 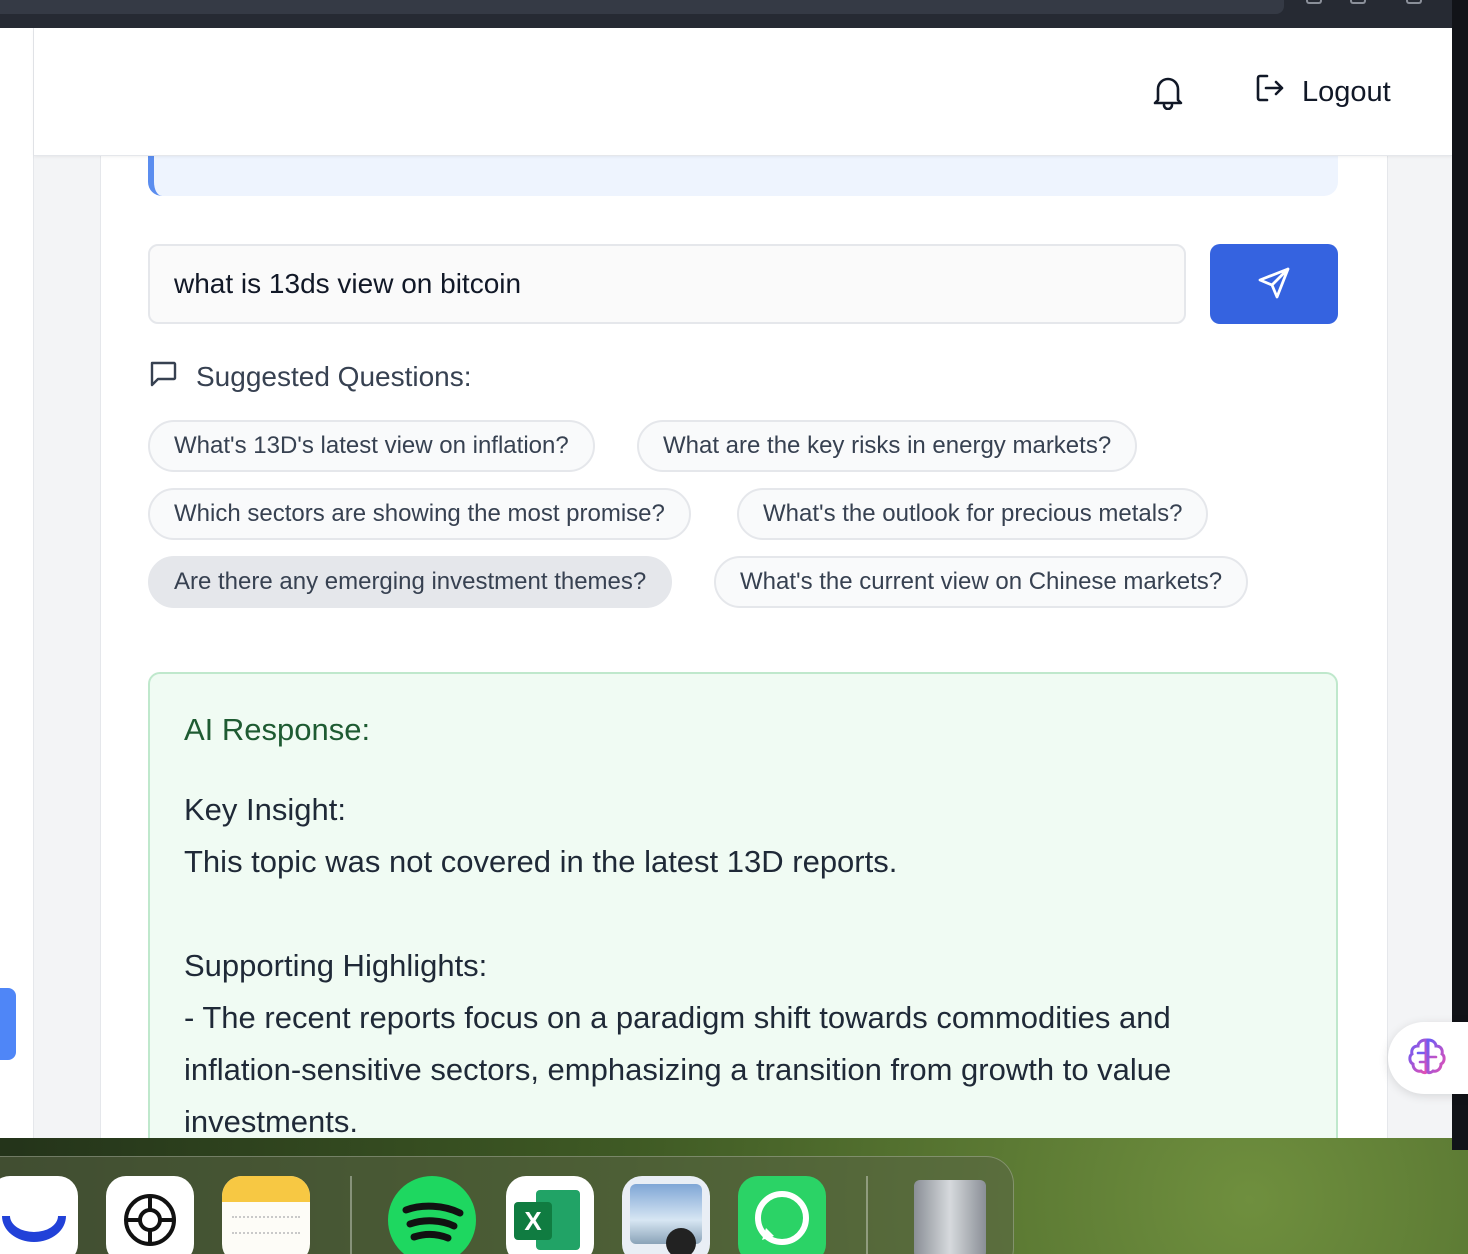 I want to click on suggested-question-chip: What's 13D's latest view on inflation?, so click(x=371, y=446).